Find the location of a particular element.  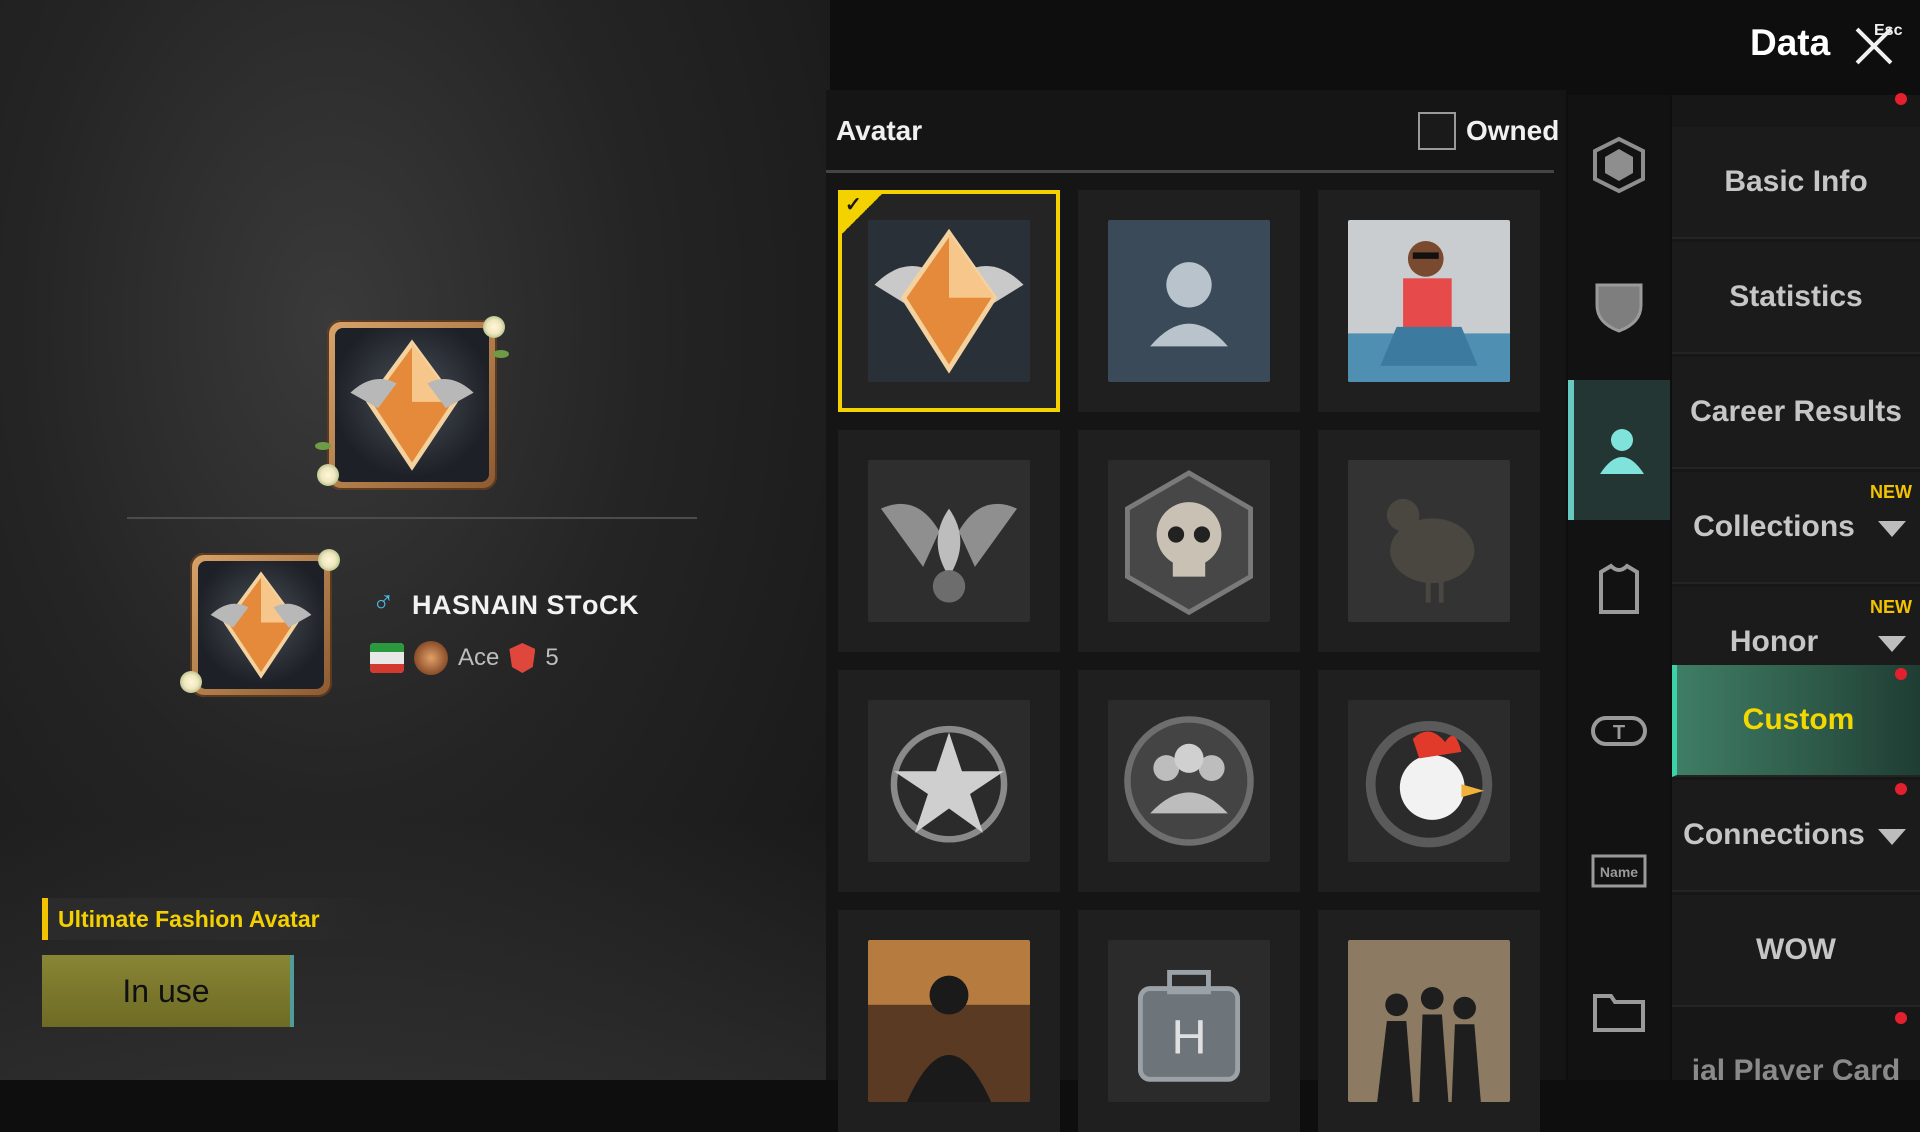

menu-item-statistics: Statistics is located at coordinates (1796, 298).